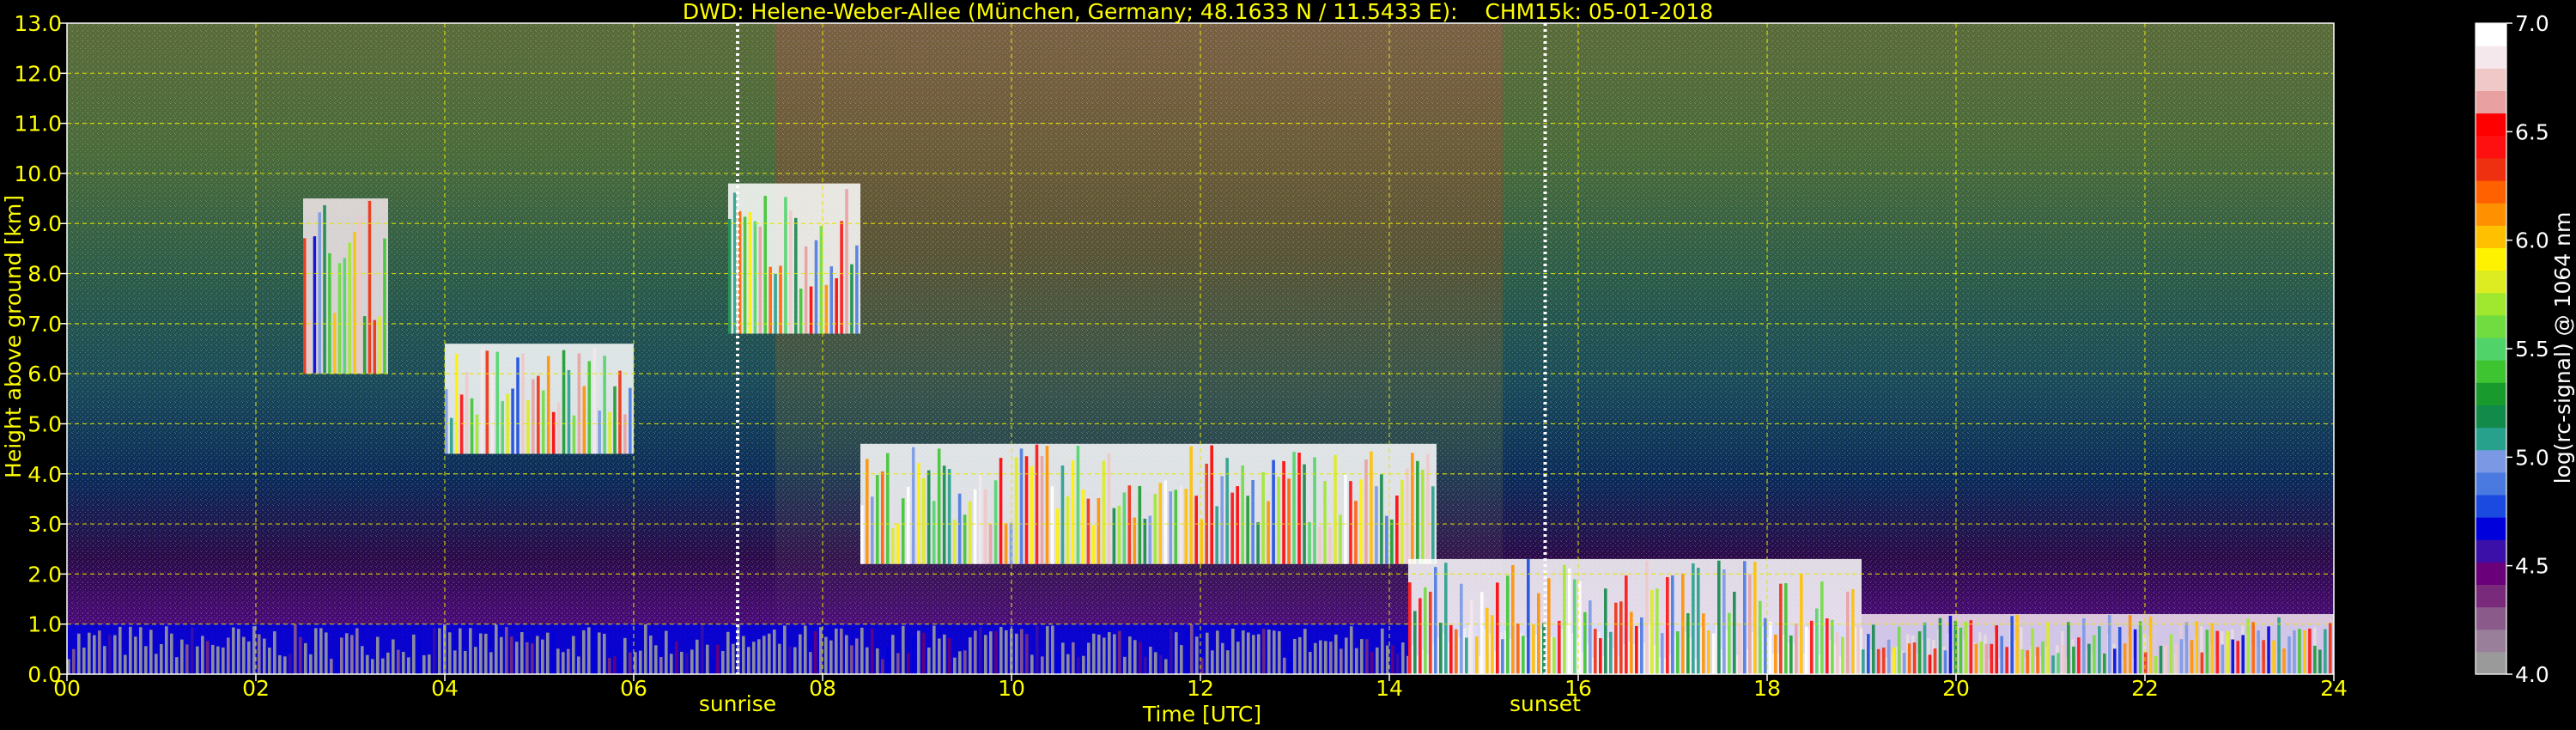  Describe the element at coordinates (44, 624) in the screenshot. I see `y-tick-label: 1.0` at that location.